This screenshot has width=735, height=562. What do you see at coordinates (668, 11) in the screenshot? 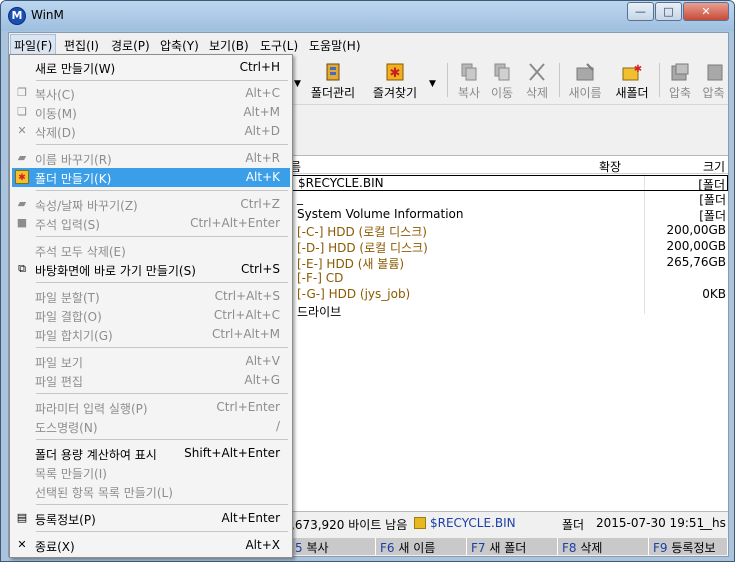
I see `maximize-button: □` at bounding box center [668, 11].